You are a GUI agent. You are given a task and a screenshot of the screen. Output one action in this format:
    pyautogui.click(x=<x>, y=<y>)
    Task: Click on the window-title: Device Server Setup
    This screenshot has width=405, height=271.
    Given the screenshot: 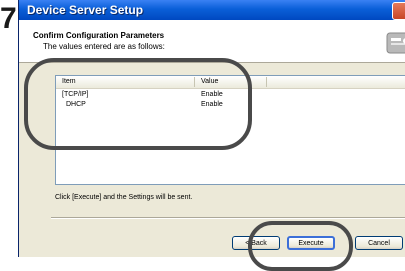 What is the action you would take?
    pyautogui.click(x=85, y=10)
    